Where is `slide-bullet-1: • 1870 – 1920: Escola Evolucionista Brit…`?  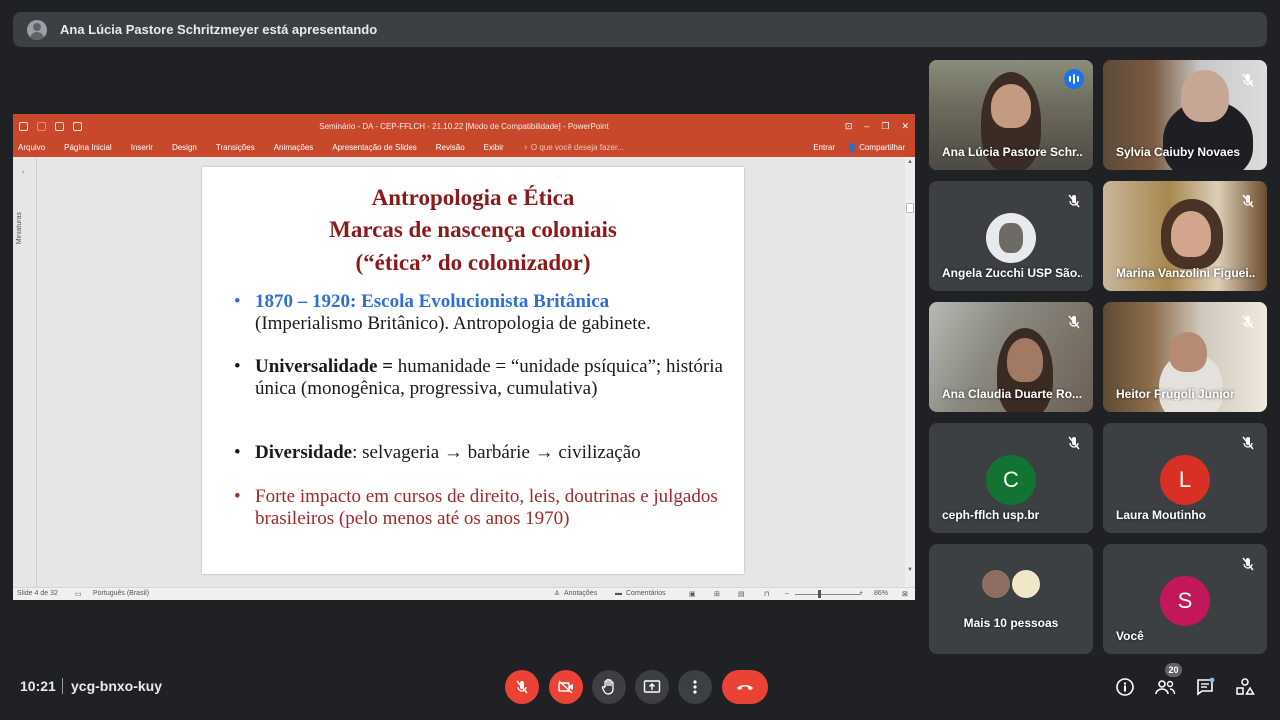 slide-bullet-1: • 1870 – 1920: Escola Evolucionista Brit… is located at coordinates (479, 313).